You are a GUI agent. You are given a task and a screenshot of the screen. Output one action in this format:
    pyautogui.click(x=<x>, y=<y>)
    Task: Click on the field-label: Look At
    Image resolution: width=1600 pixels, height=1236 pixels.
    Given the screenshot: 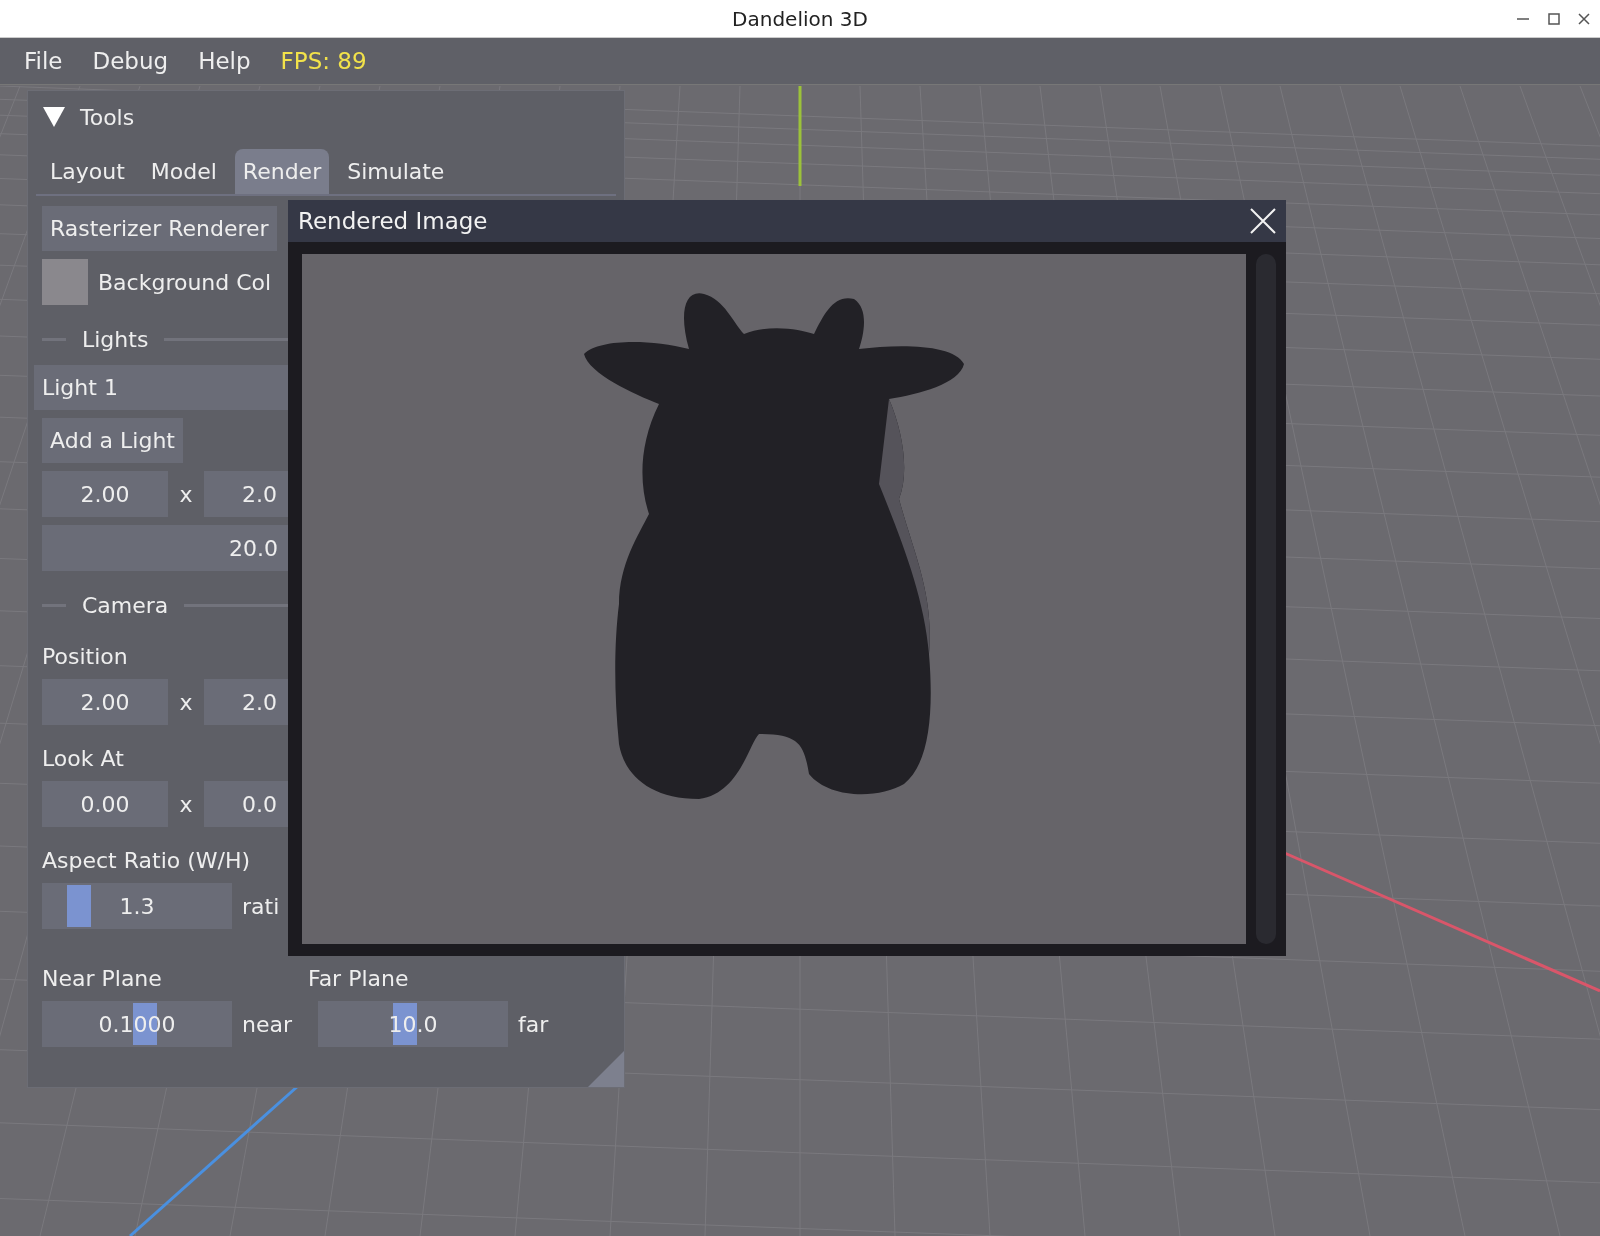 What is the action you would take?
    pyautogui.click(x=83, y=759)
    